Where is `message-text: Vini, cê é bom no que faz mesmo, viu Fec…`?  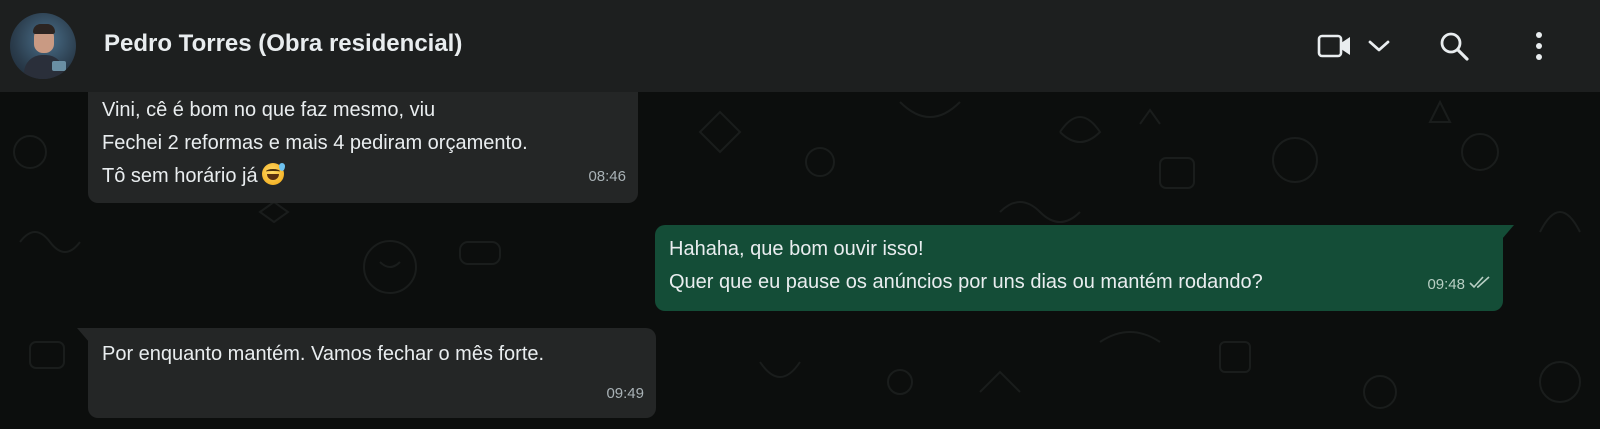
message-text: Vini, cê é bom no que faz mesmo, viu Fec… is located at coordinates (315, 143).